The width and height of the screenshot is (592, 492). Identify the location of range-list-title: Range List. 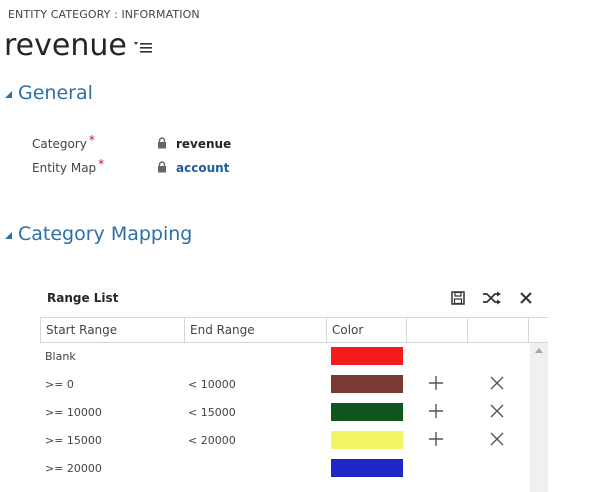
(83, 298).